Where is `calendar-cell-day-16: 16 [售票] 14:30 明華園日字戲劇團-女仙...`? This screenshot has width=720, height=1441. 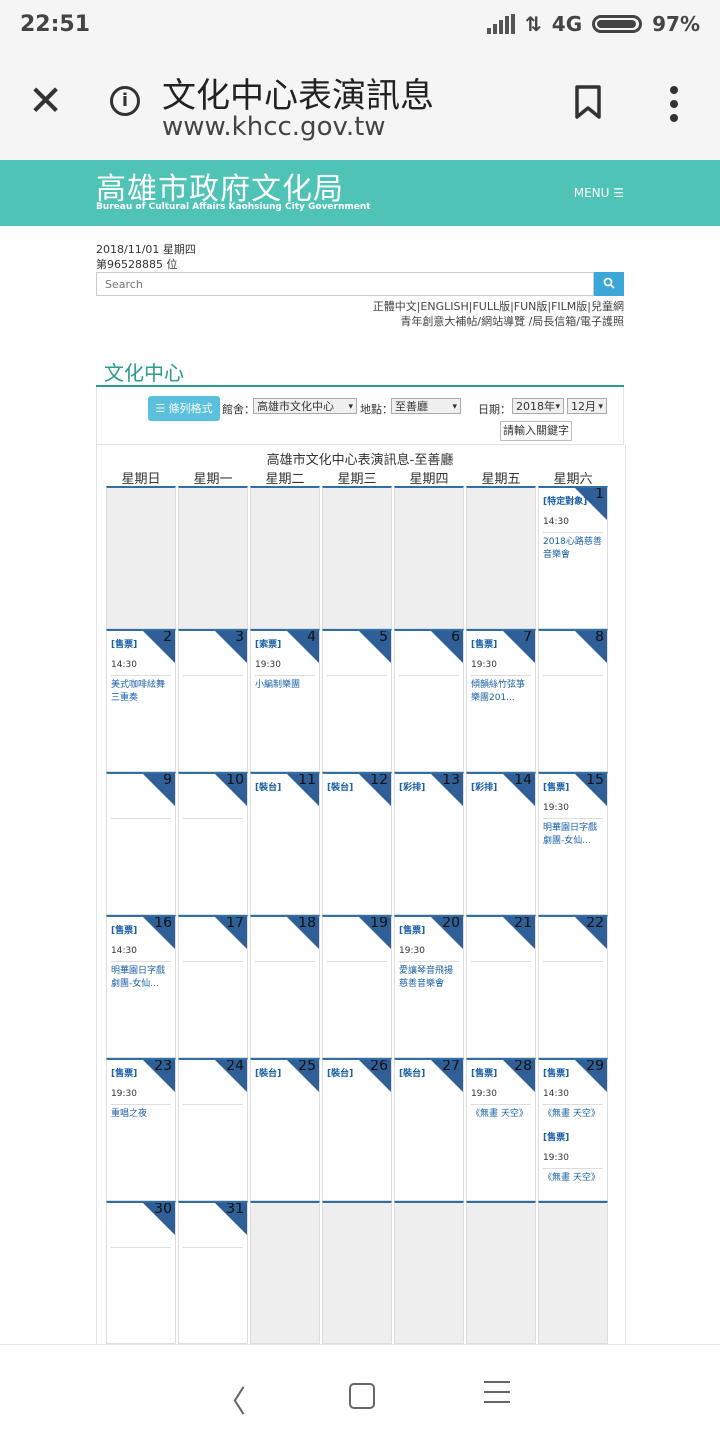
calendar-cell-day-16: 16 [售票] 14:30 明華園日字戲劇團-女仙... is located at coordinates (141, 986).